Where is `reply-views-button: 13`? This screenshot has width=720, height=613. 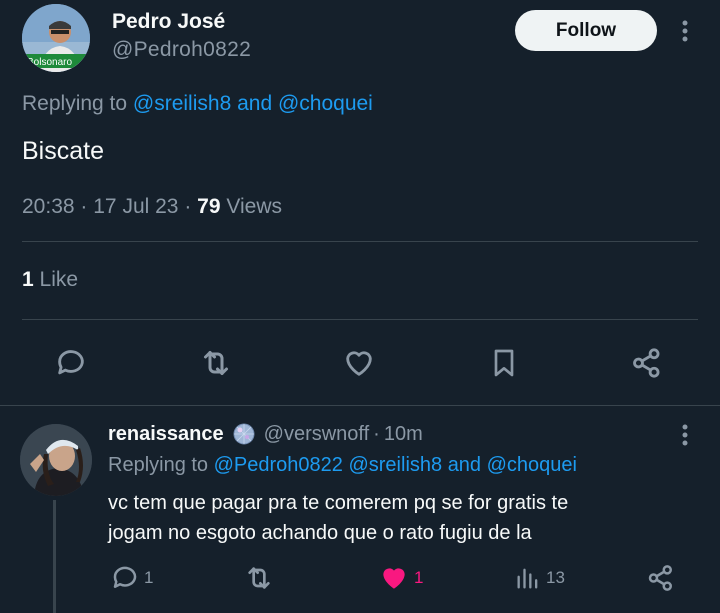
reply-views-button: 13 is located at coordinates (539, 578).